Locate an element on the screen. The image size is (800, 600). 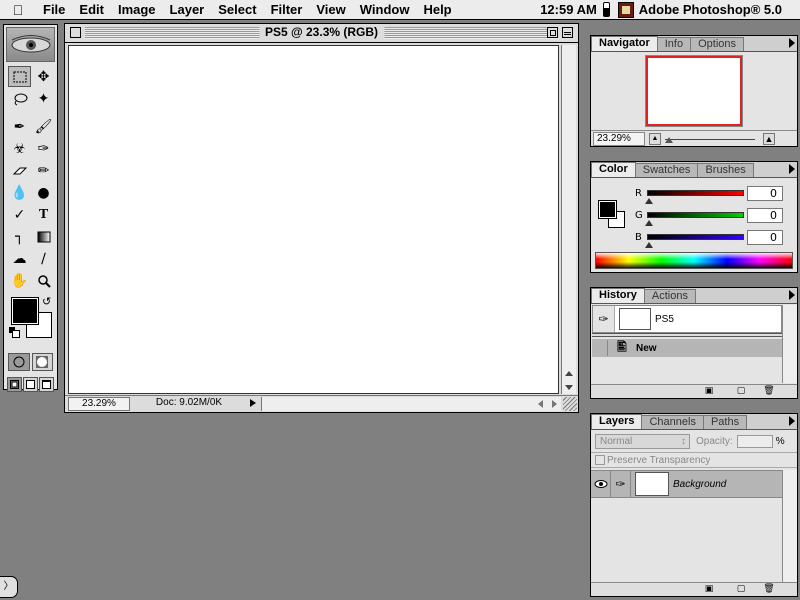
new-snapshot-icon: ▢ is located at coordinates (741, 391).